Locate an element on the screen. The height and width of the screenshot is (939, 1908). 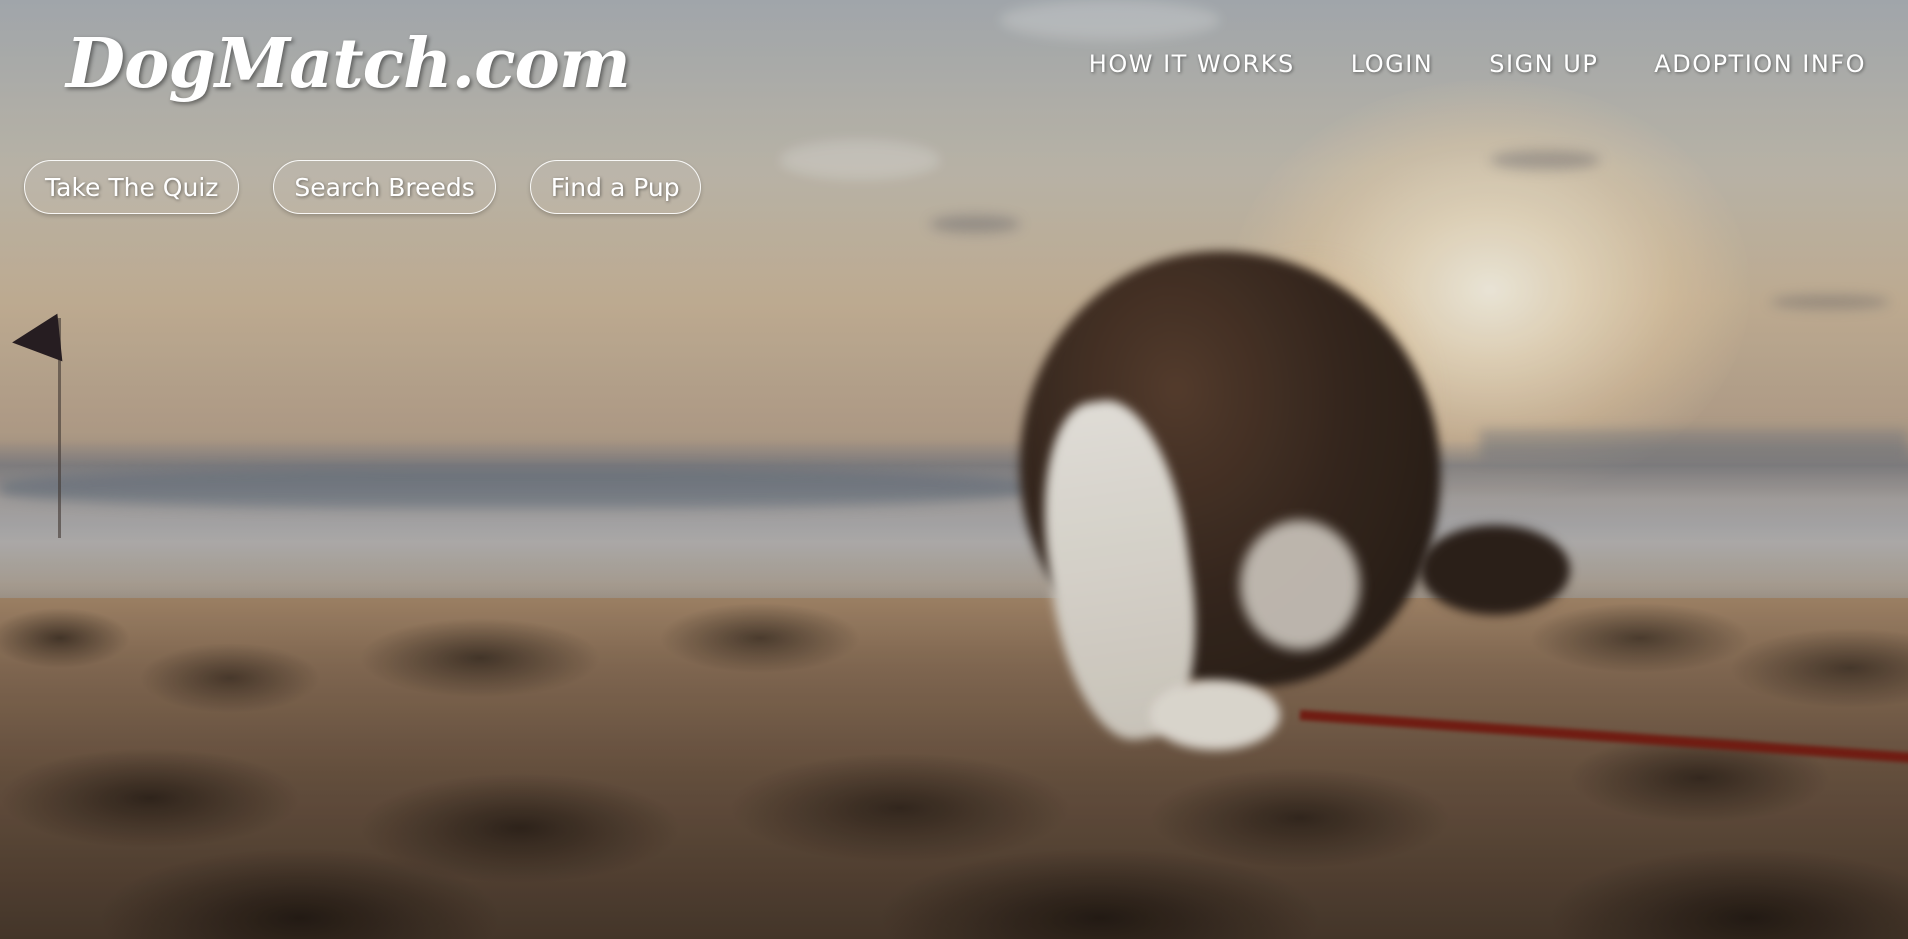
nav-adoption-info: ADOPTION INFO is located at coordinates (1760, 64).